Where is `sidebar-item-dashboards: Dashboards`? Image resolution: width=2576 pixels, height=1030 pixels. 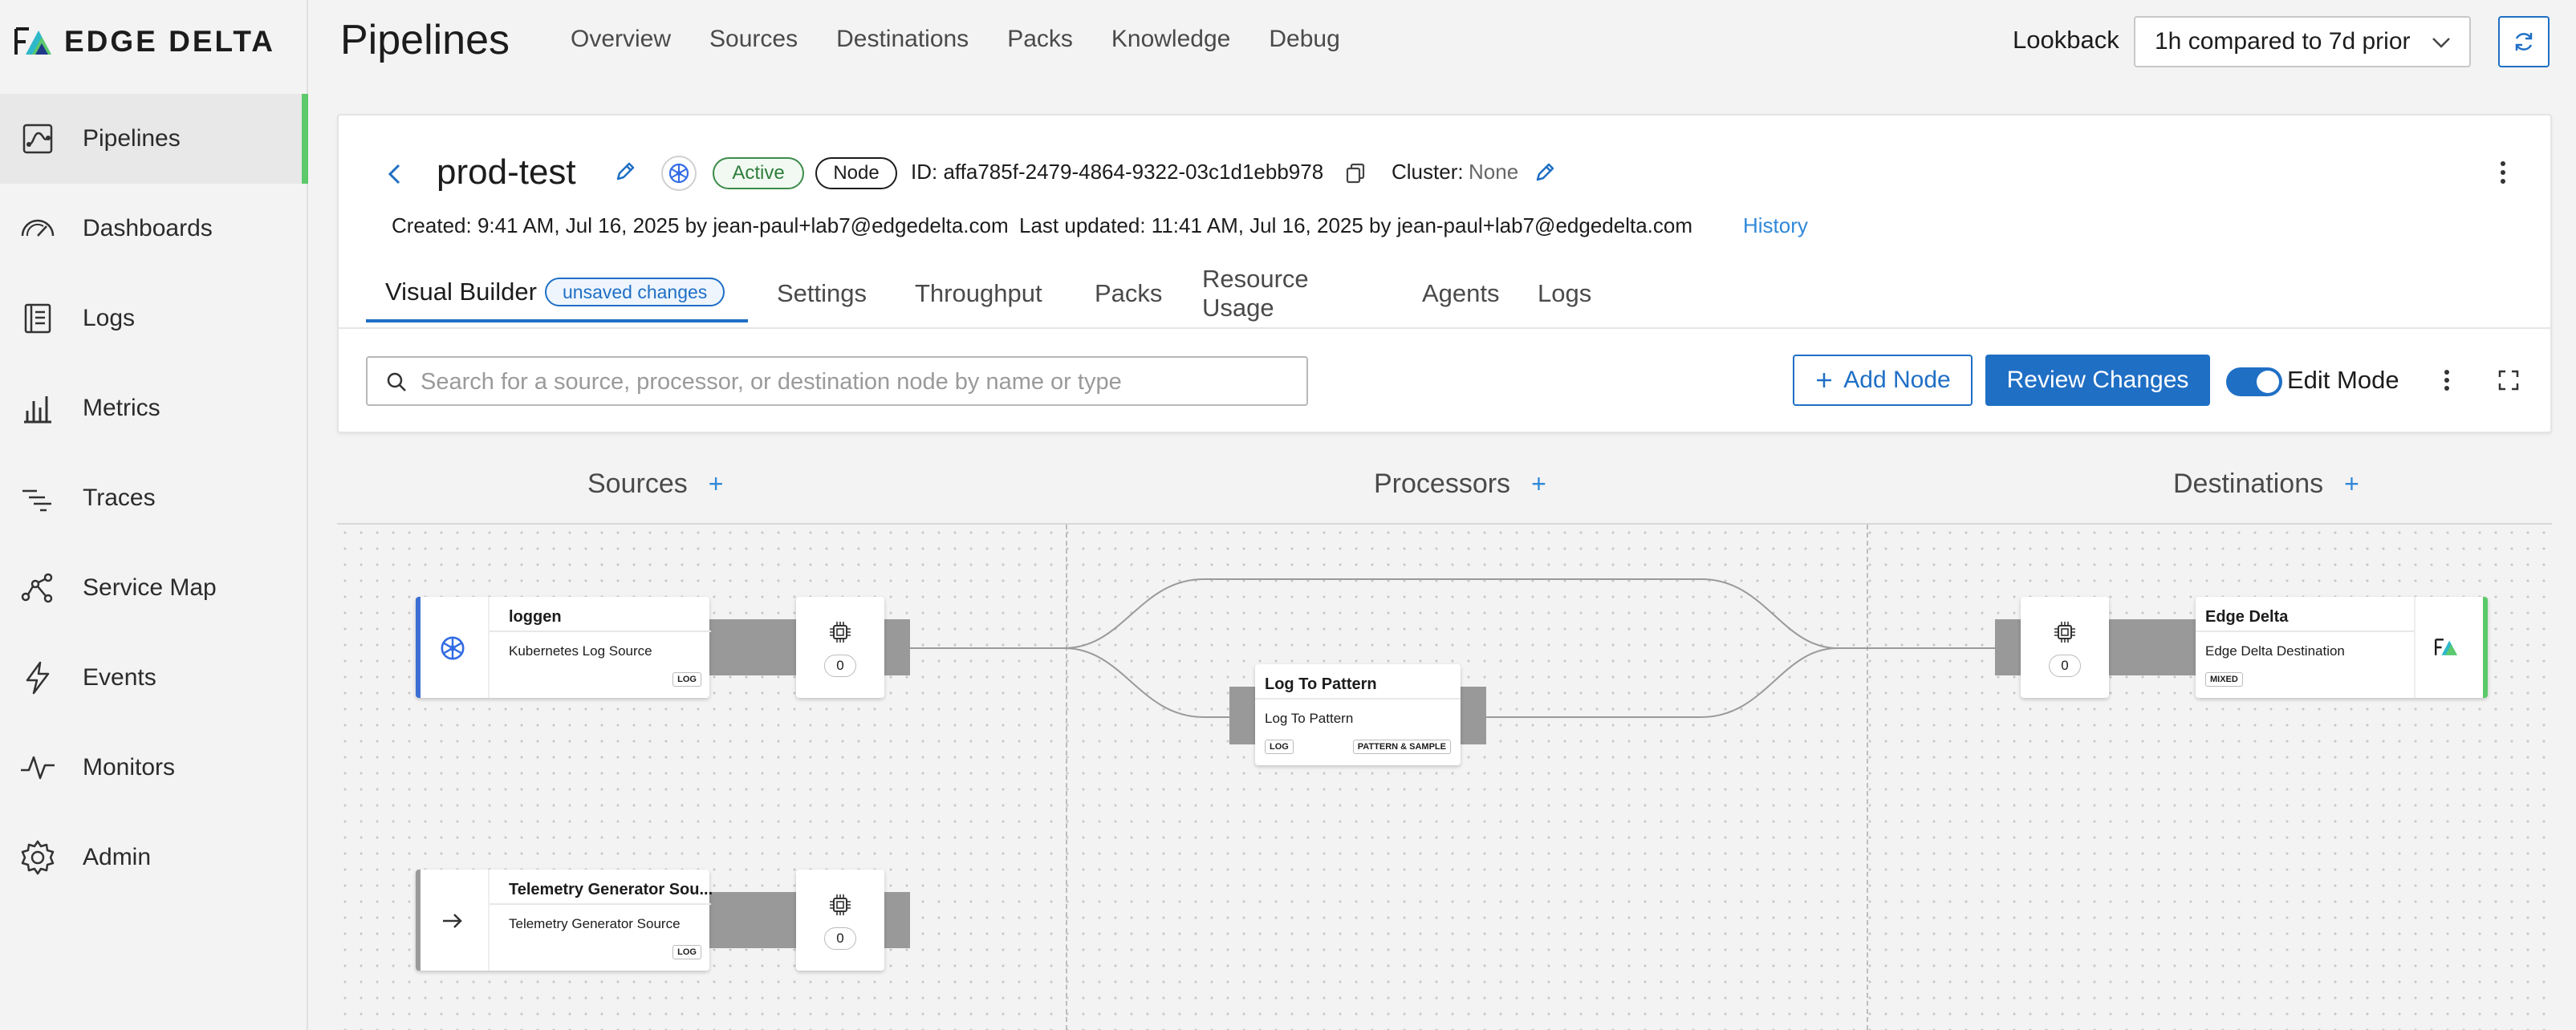 sidebar-item-dashboards: Dashboards is located at coordinates (154, 229).